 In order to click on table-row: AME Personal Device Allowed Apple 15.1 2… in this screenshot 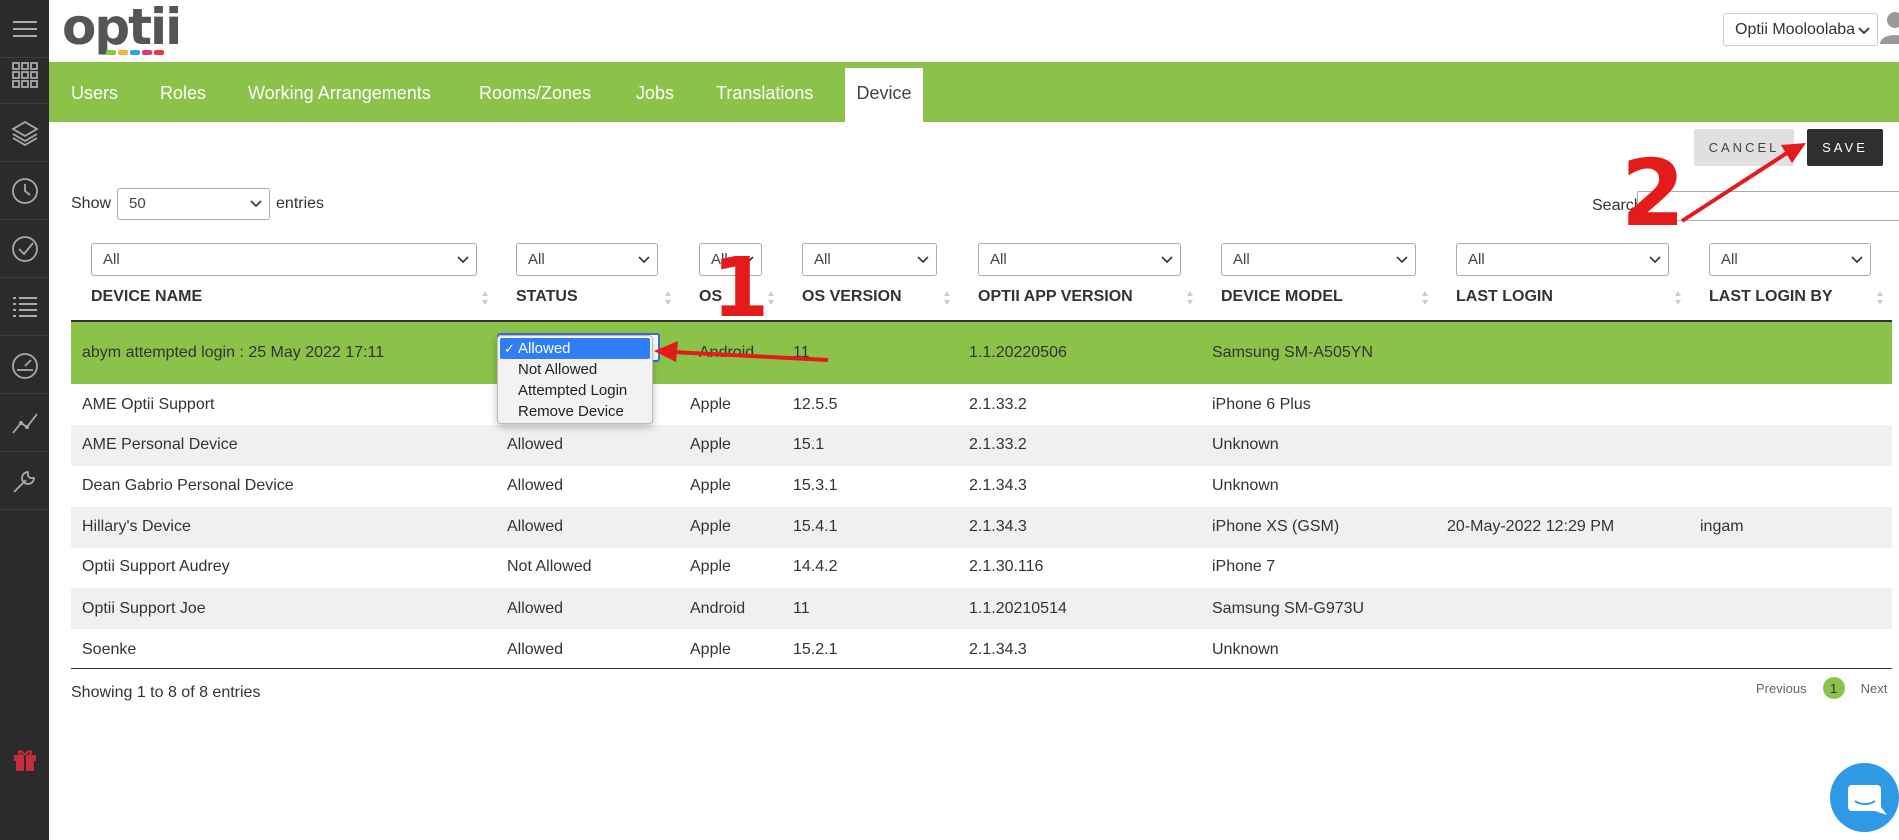, I will do `click(981, 445)`.